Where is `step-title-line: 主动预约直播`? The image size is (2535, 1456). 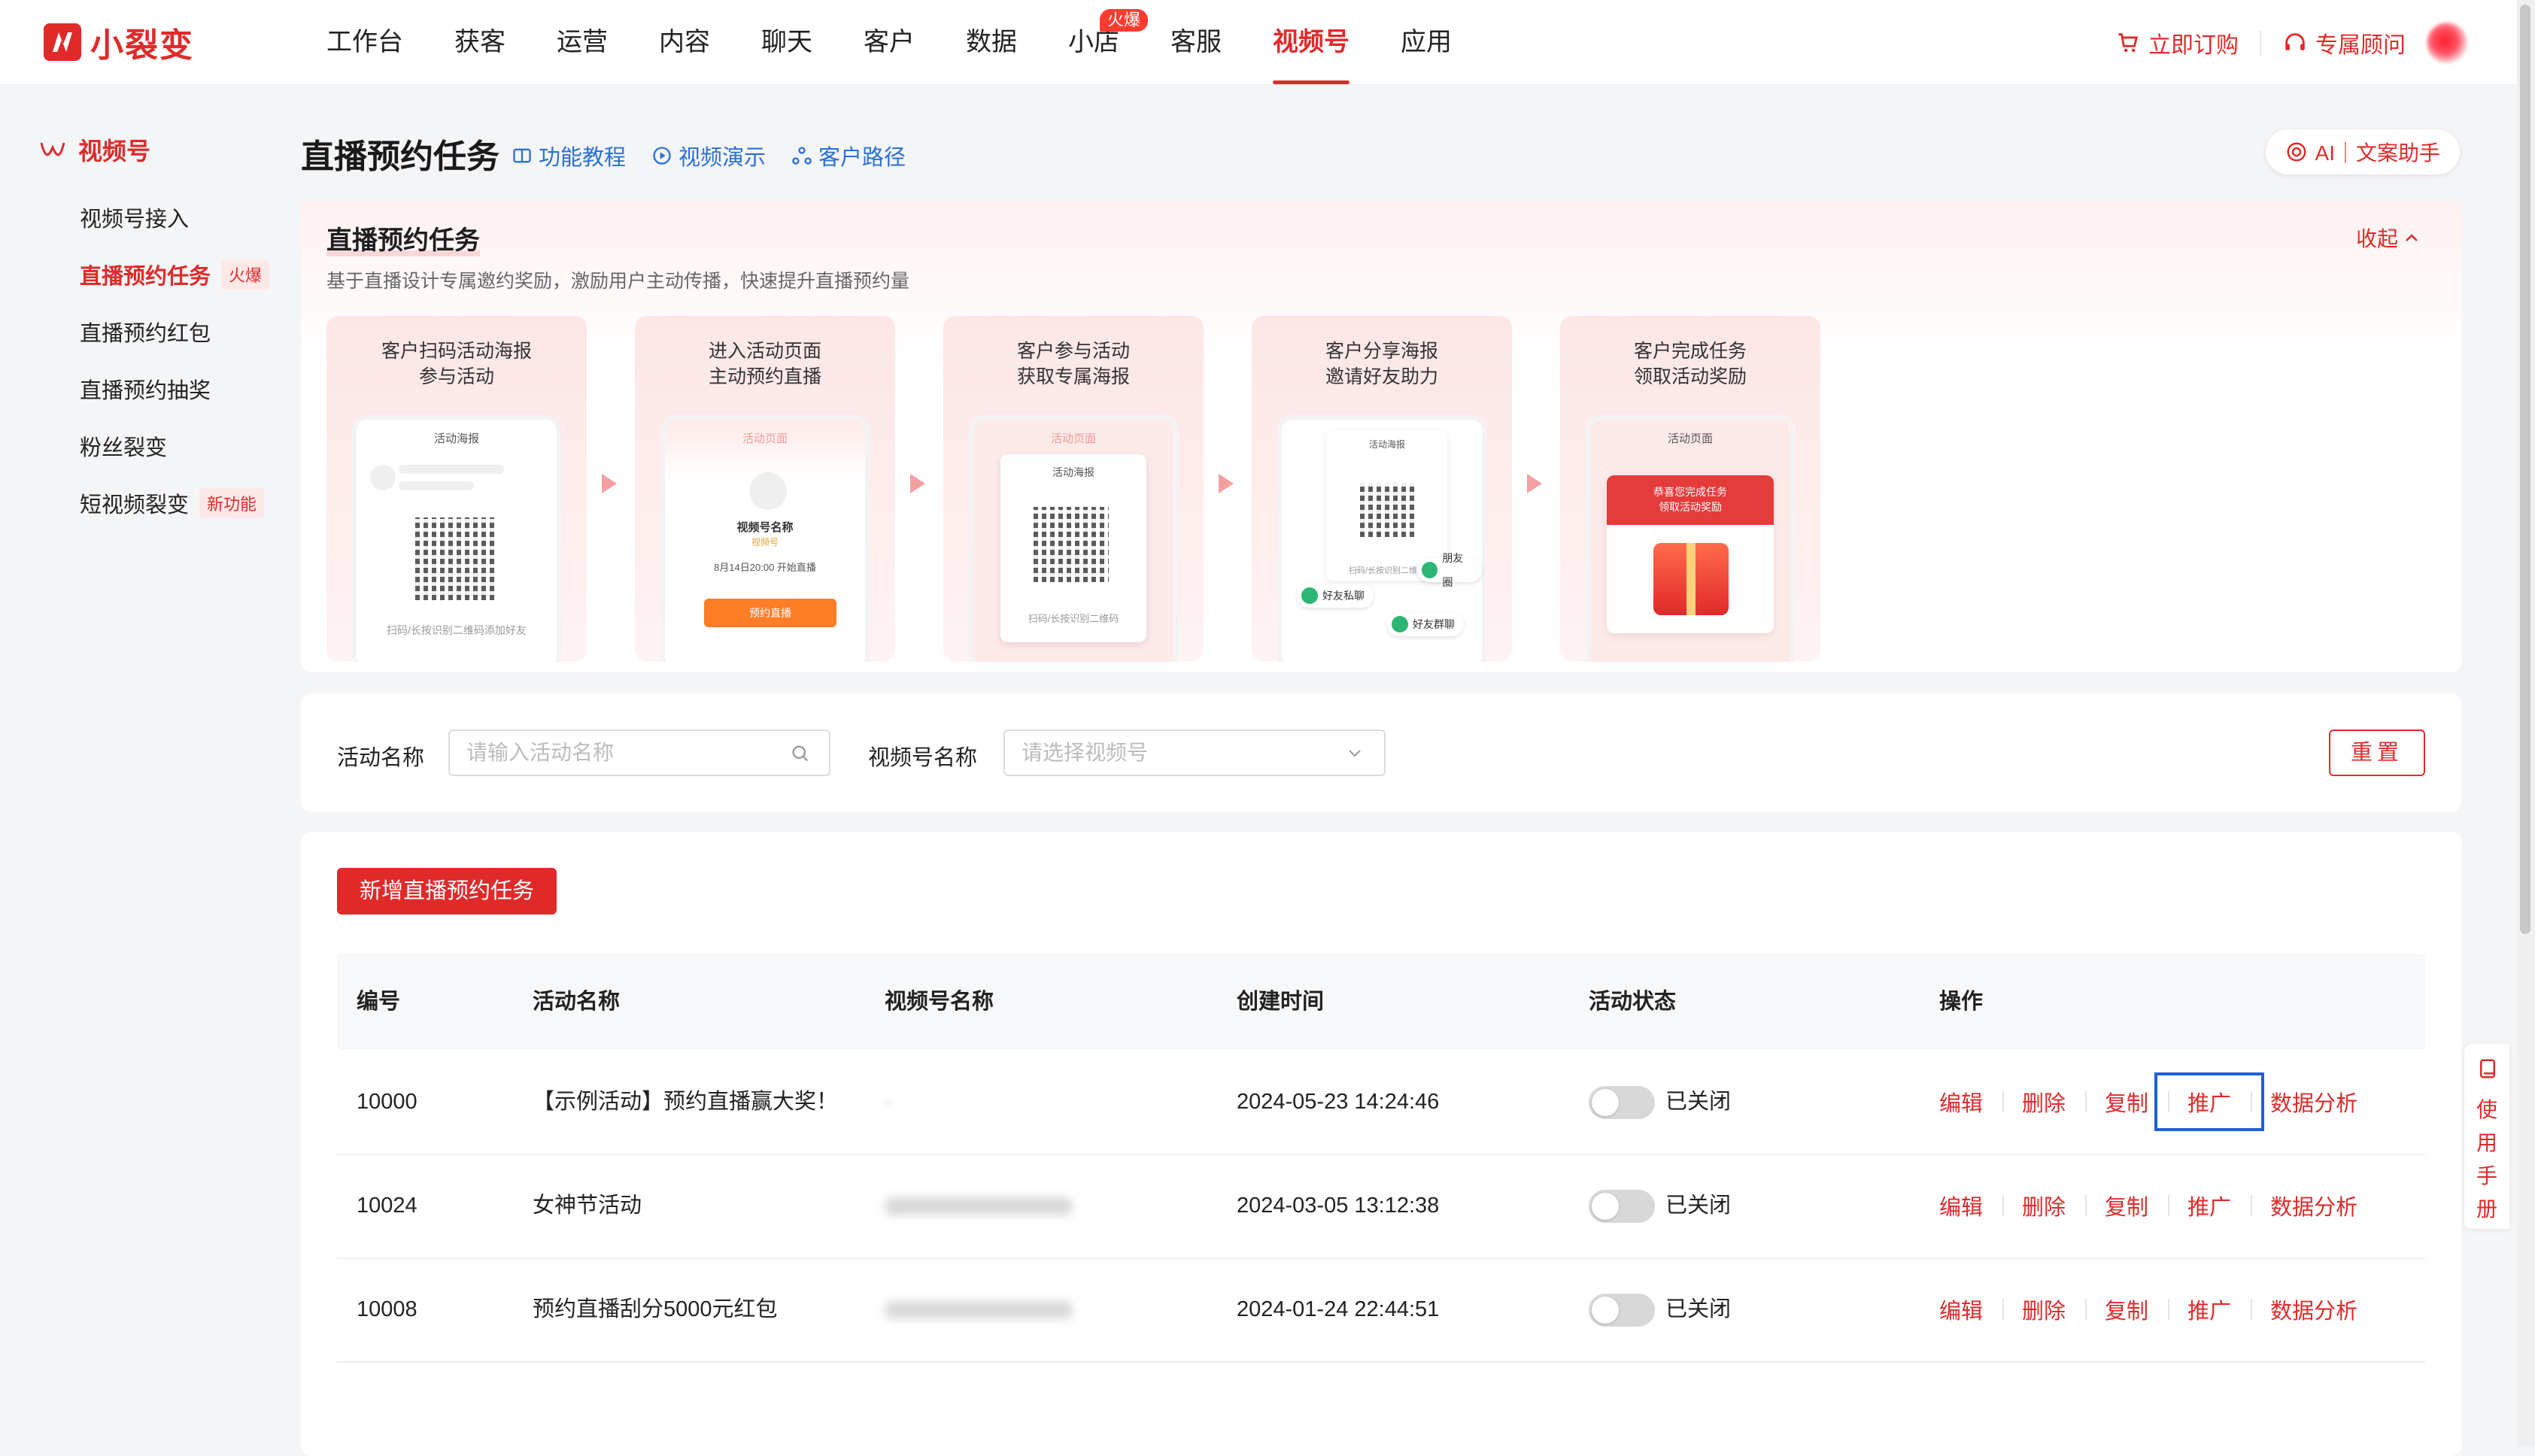
step-title-line: 主动预约直播 is located at coordinates (764, 376).